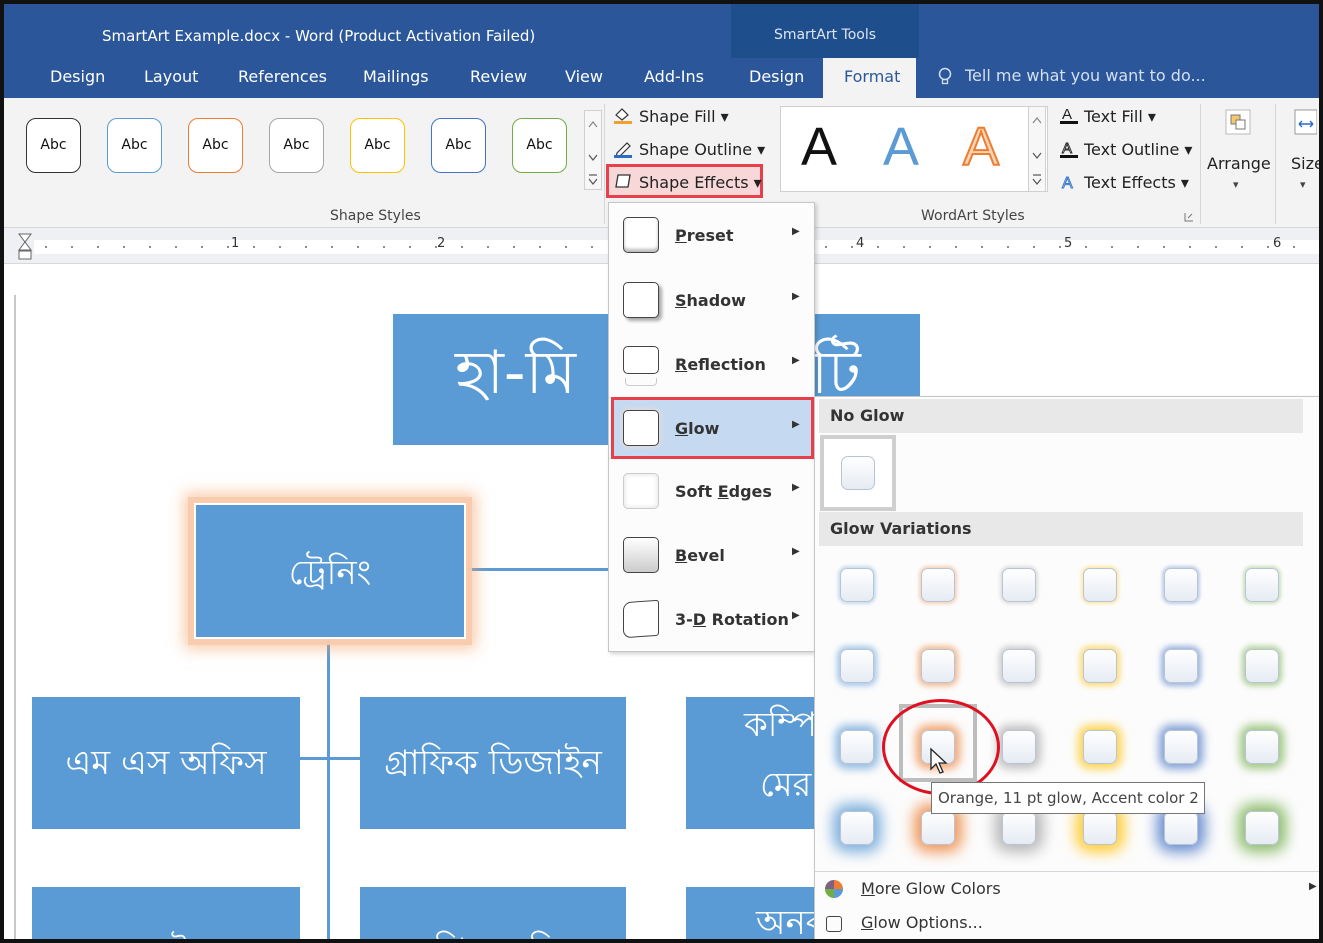 The width and height of the screenshot is (1323, 943). I want to click on menu-item-reflection: Reflection ▶, so click(711, 364).